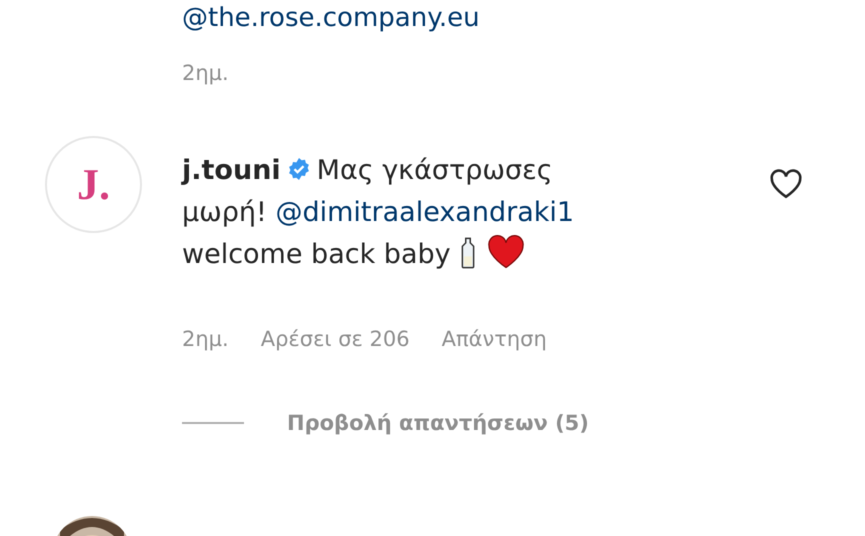  What do you see at coordinates (93, 184) in the screenshot?
I see `avatar: J.` at bounding box center [93, 184].